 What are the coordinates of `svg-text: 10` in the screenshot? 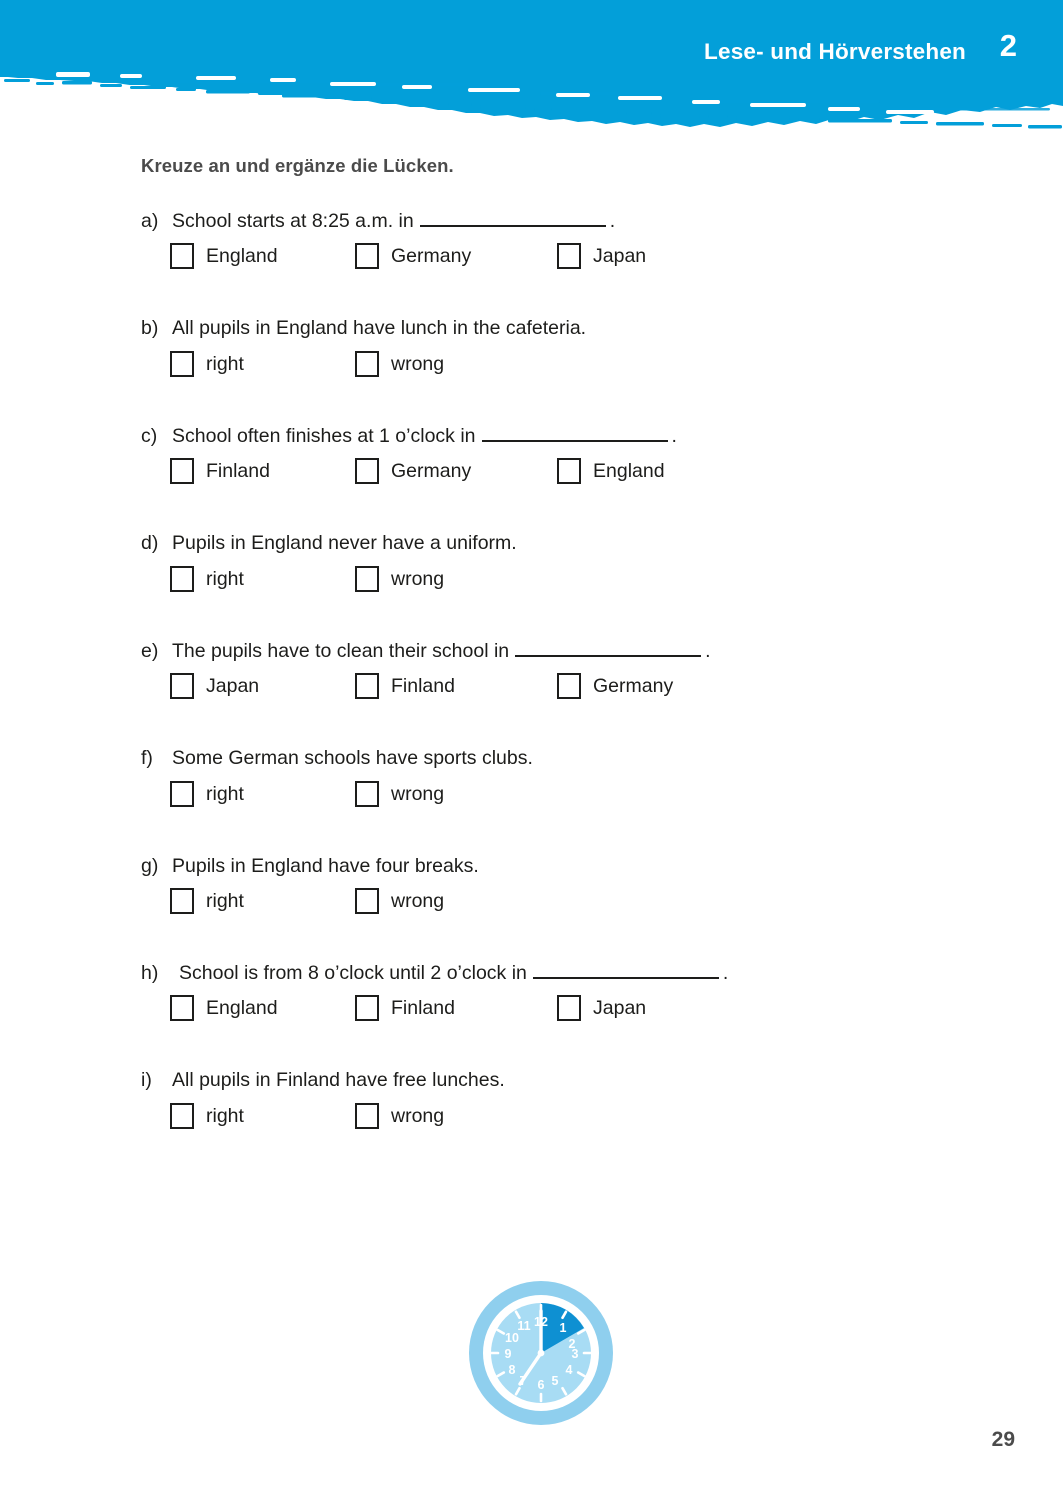 It's located at (512, 1338).